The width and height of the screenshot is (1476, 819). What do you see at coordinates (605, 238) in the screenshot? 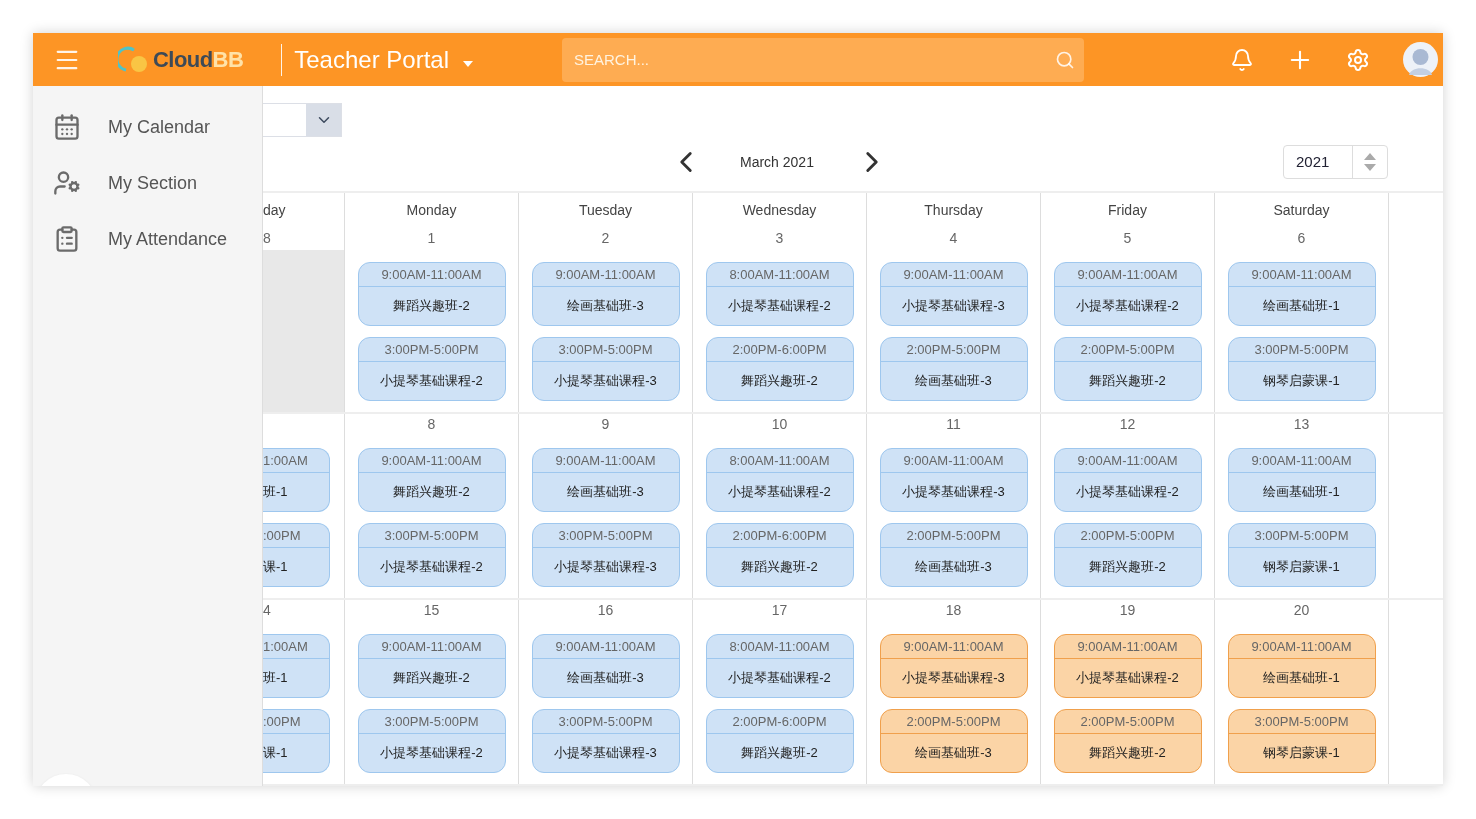
I see `date-number: 2` at bounding box center [605, 238].